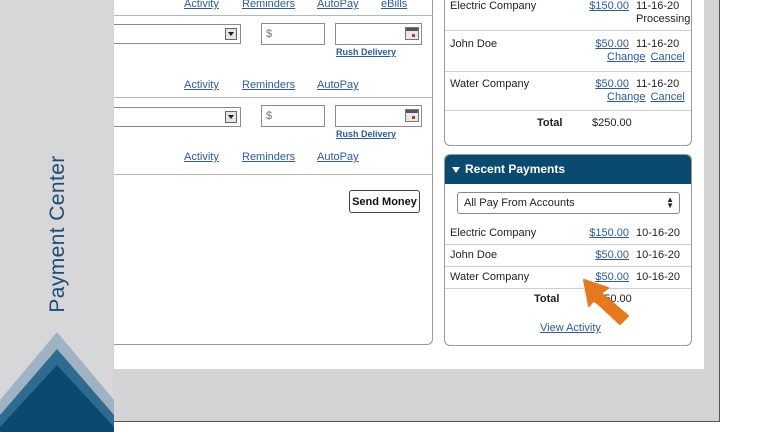  What do you see at coordinates (384, 201) in the screenshot?
I see `send-money-button: Send Money` at bounding box center [384, 201].